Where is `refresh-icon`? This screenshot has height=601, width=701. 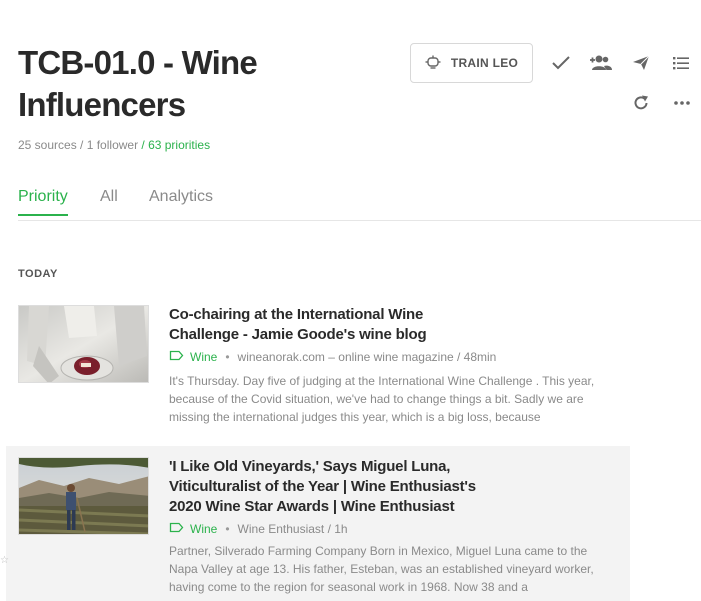 refresh-icon is located at coordinates (641, 102).